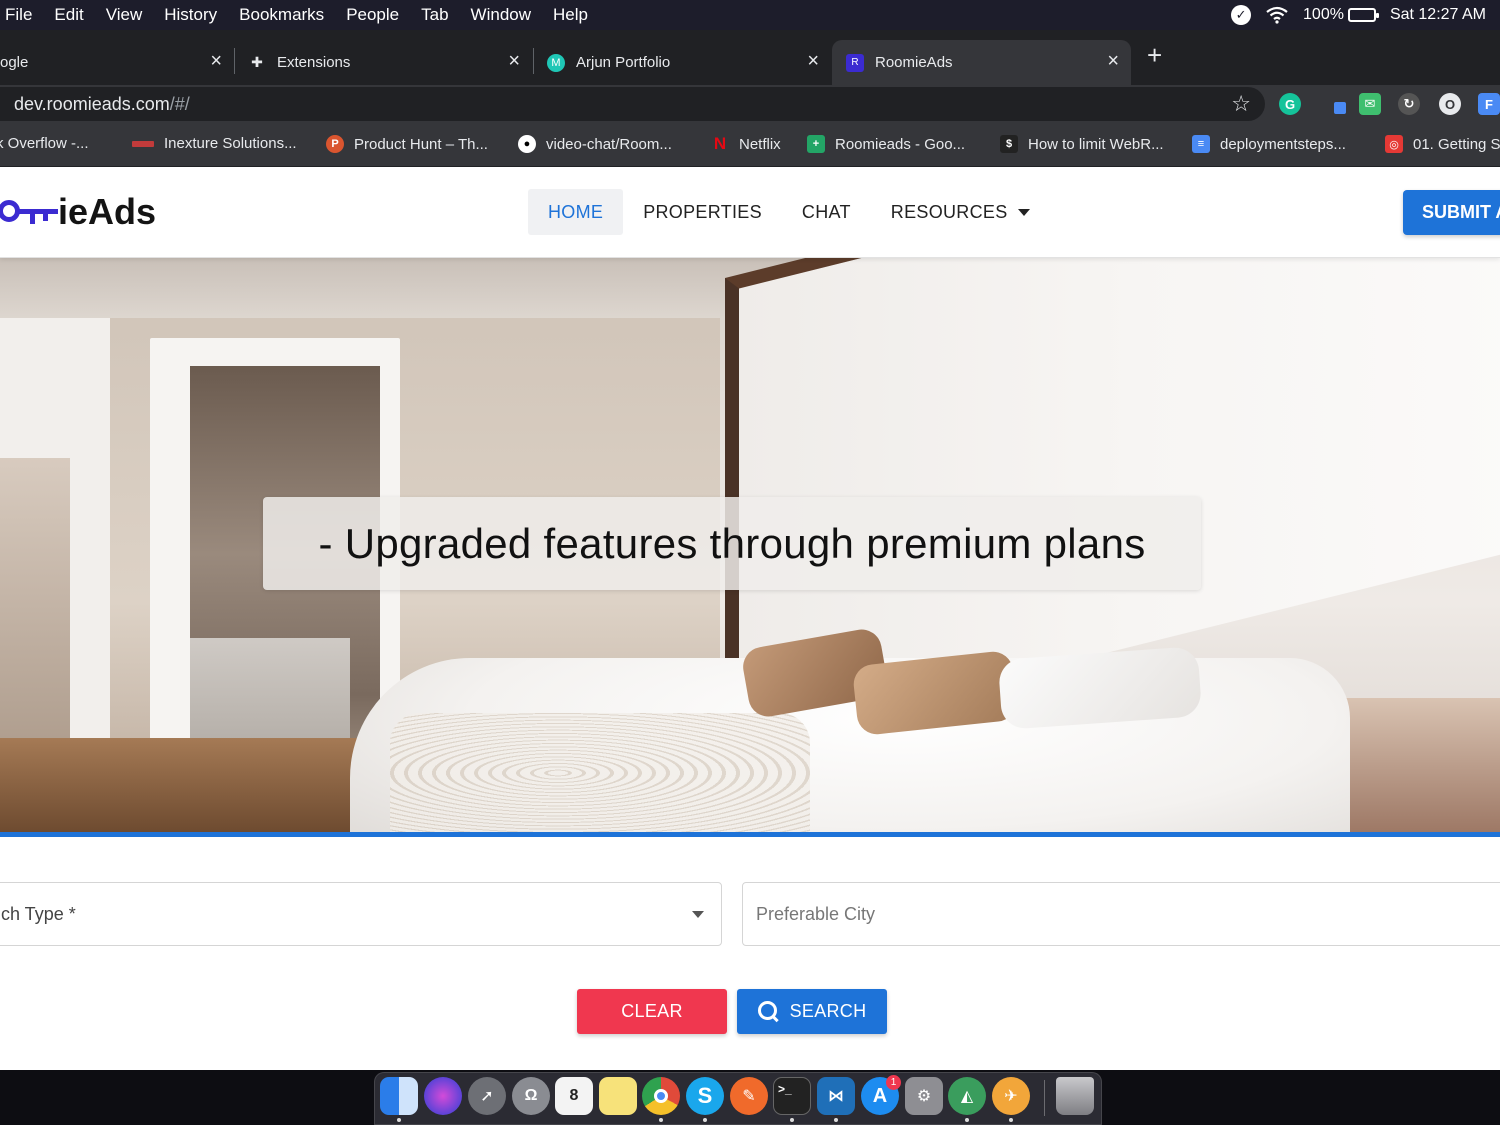 Image resolution: width=1500 pixels, height=1125 pixels. I want to click on menu-file: File, so click(21, 15).